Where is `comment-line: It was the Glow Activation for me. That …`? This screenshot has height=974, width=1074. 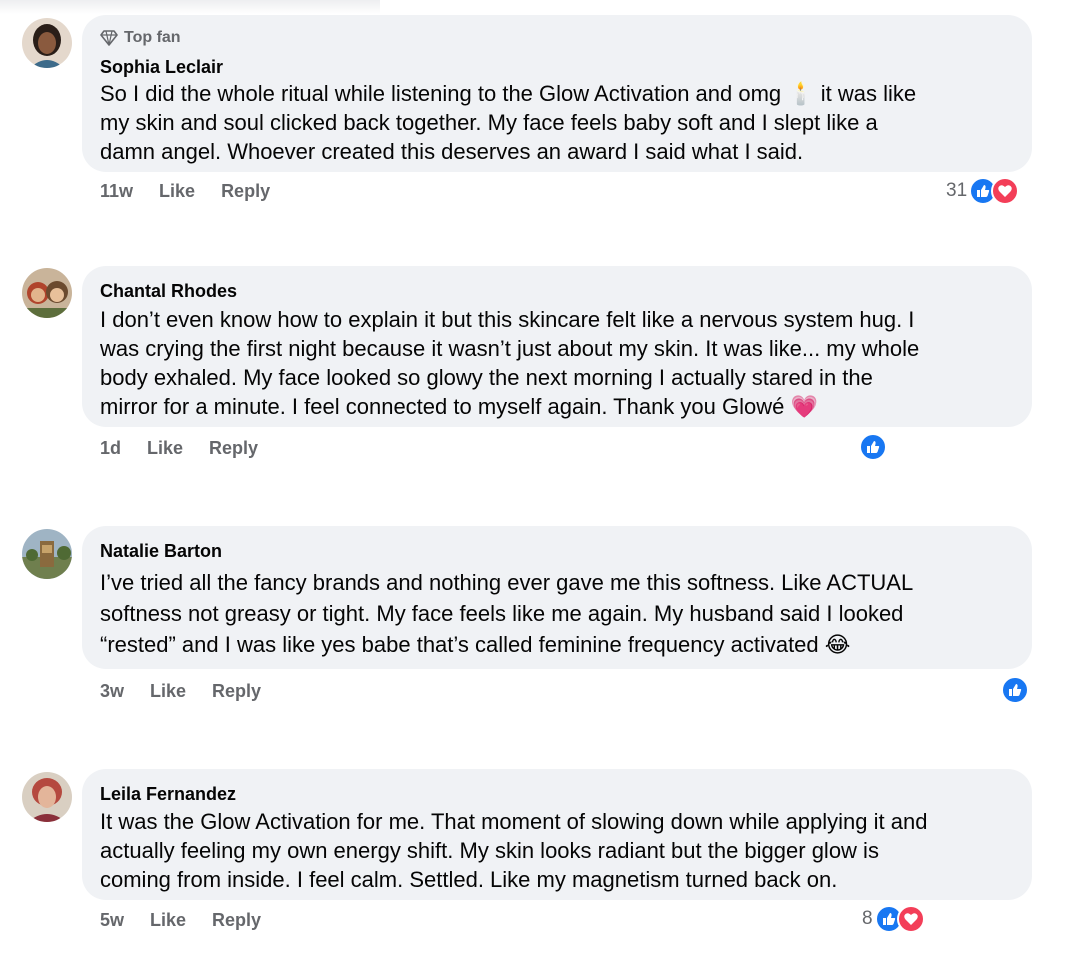 comment-line: It was the Glow Activation for me. That … is located at coordinates (514, 821).